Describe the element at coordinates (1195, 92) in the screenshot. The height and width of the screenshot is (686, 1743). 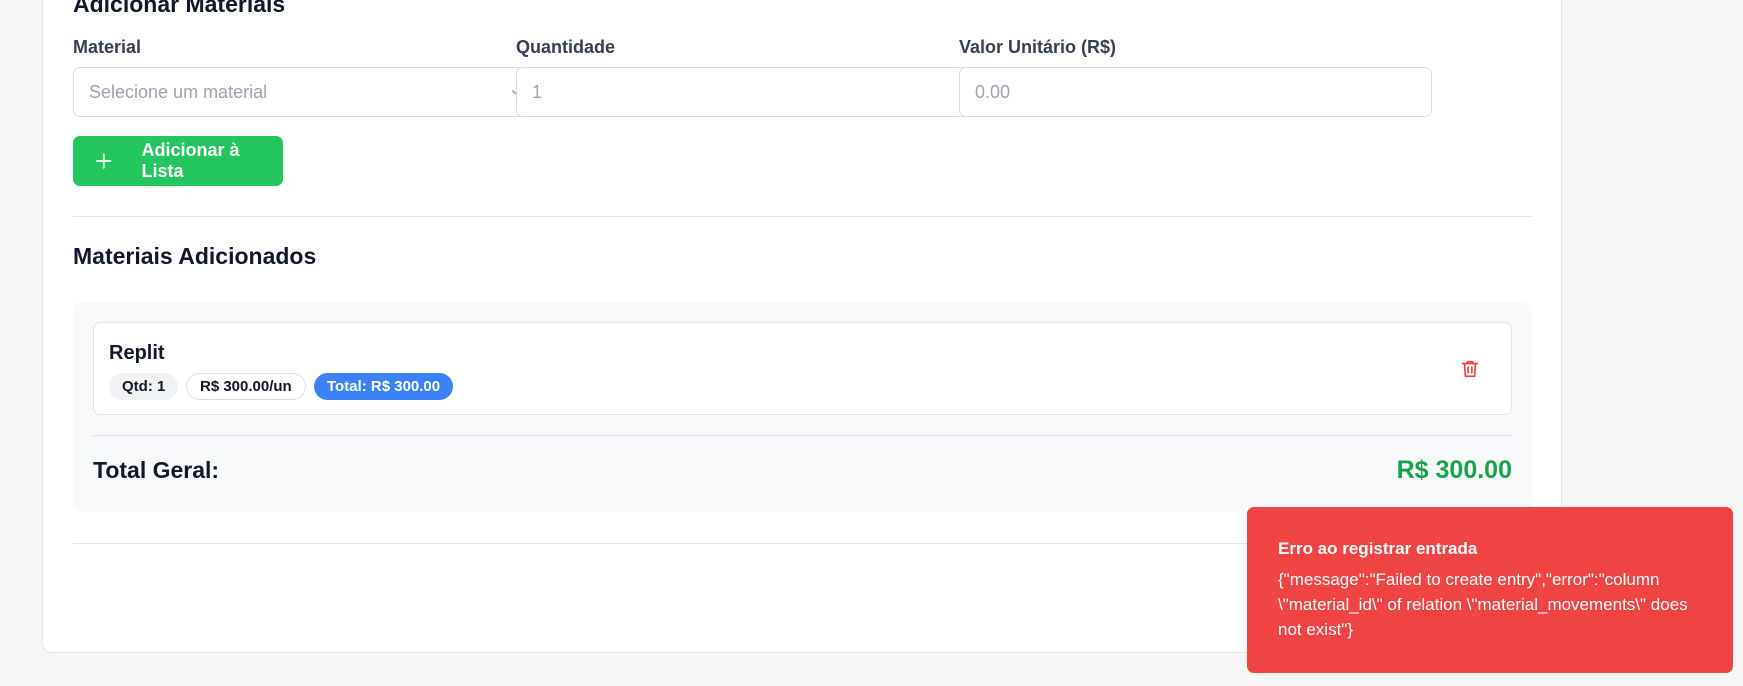
I see `unit-value-input: 0.00` at that location.